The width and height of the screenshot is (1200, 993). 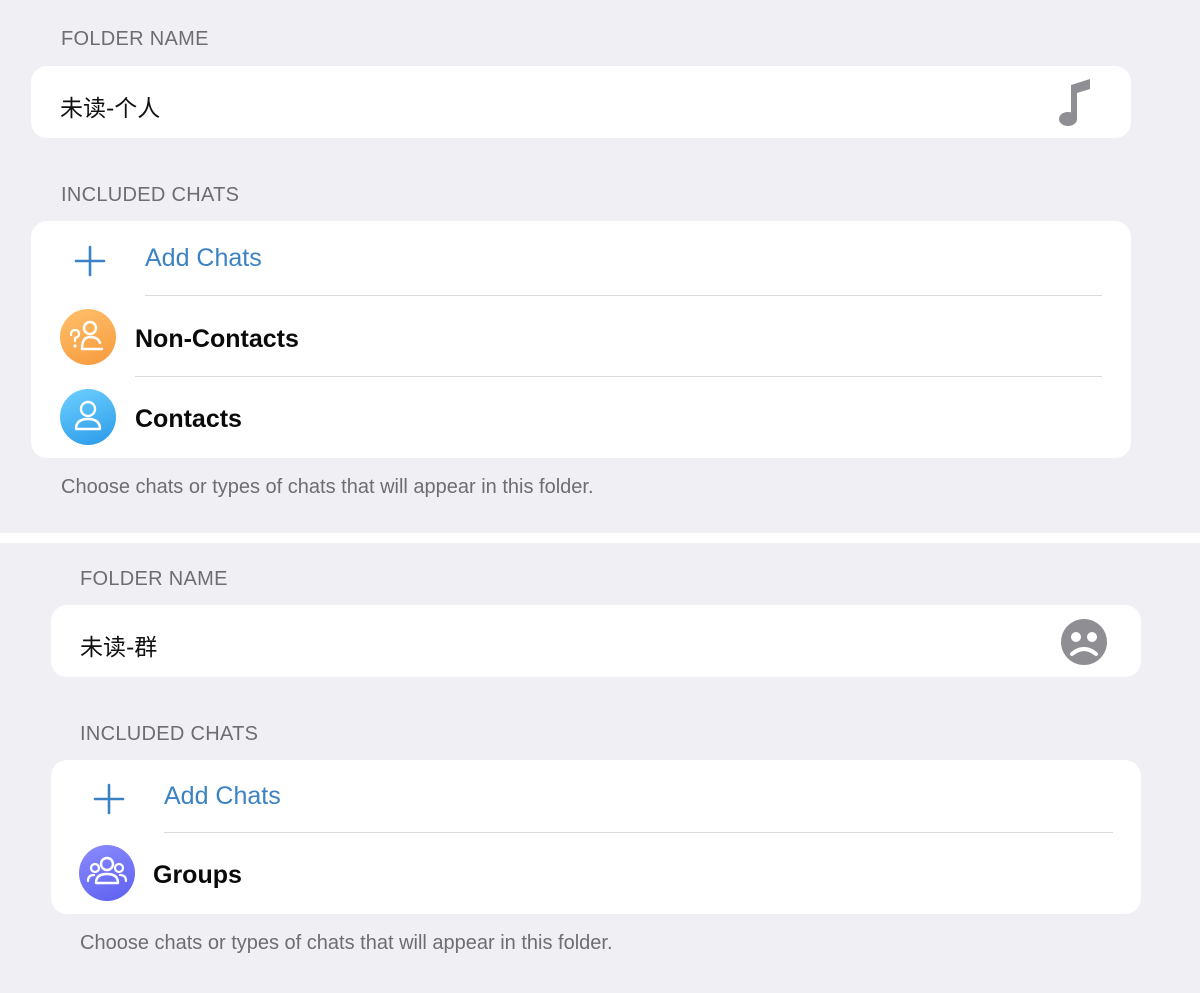 I want to click on chat-row-contacts: Contacts, so click(x=581, y=420).